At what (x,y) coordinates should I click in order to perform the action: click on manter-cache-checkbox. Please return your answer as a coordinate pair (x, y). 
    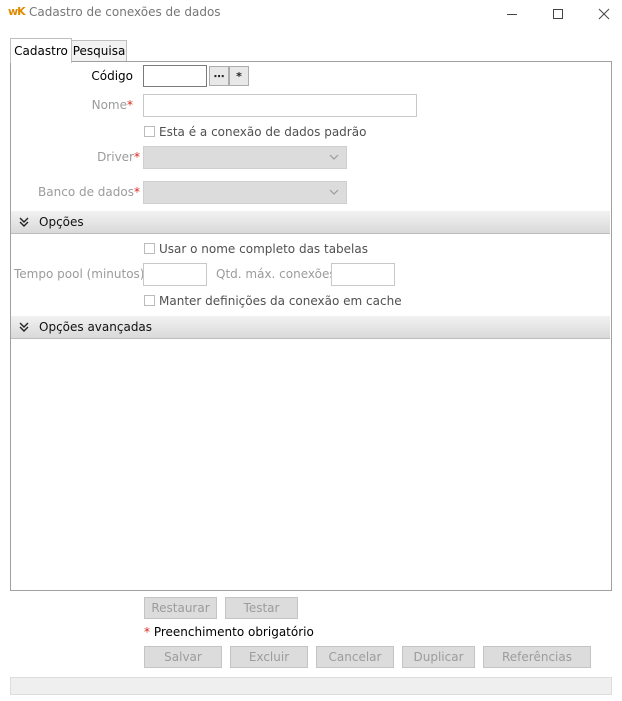
    Looking at the image, I should click on (149, 300).